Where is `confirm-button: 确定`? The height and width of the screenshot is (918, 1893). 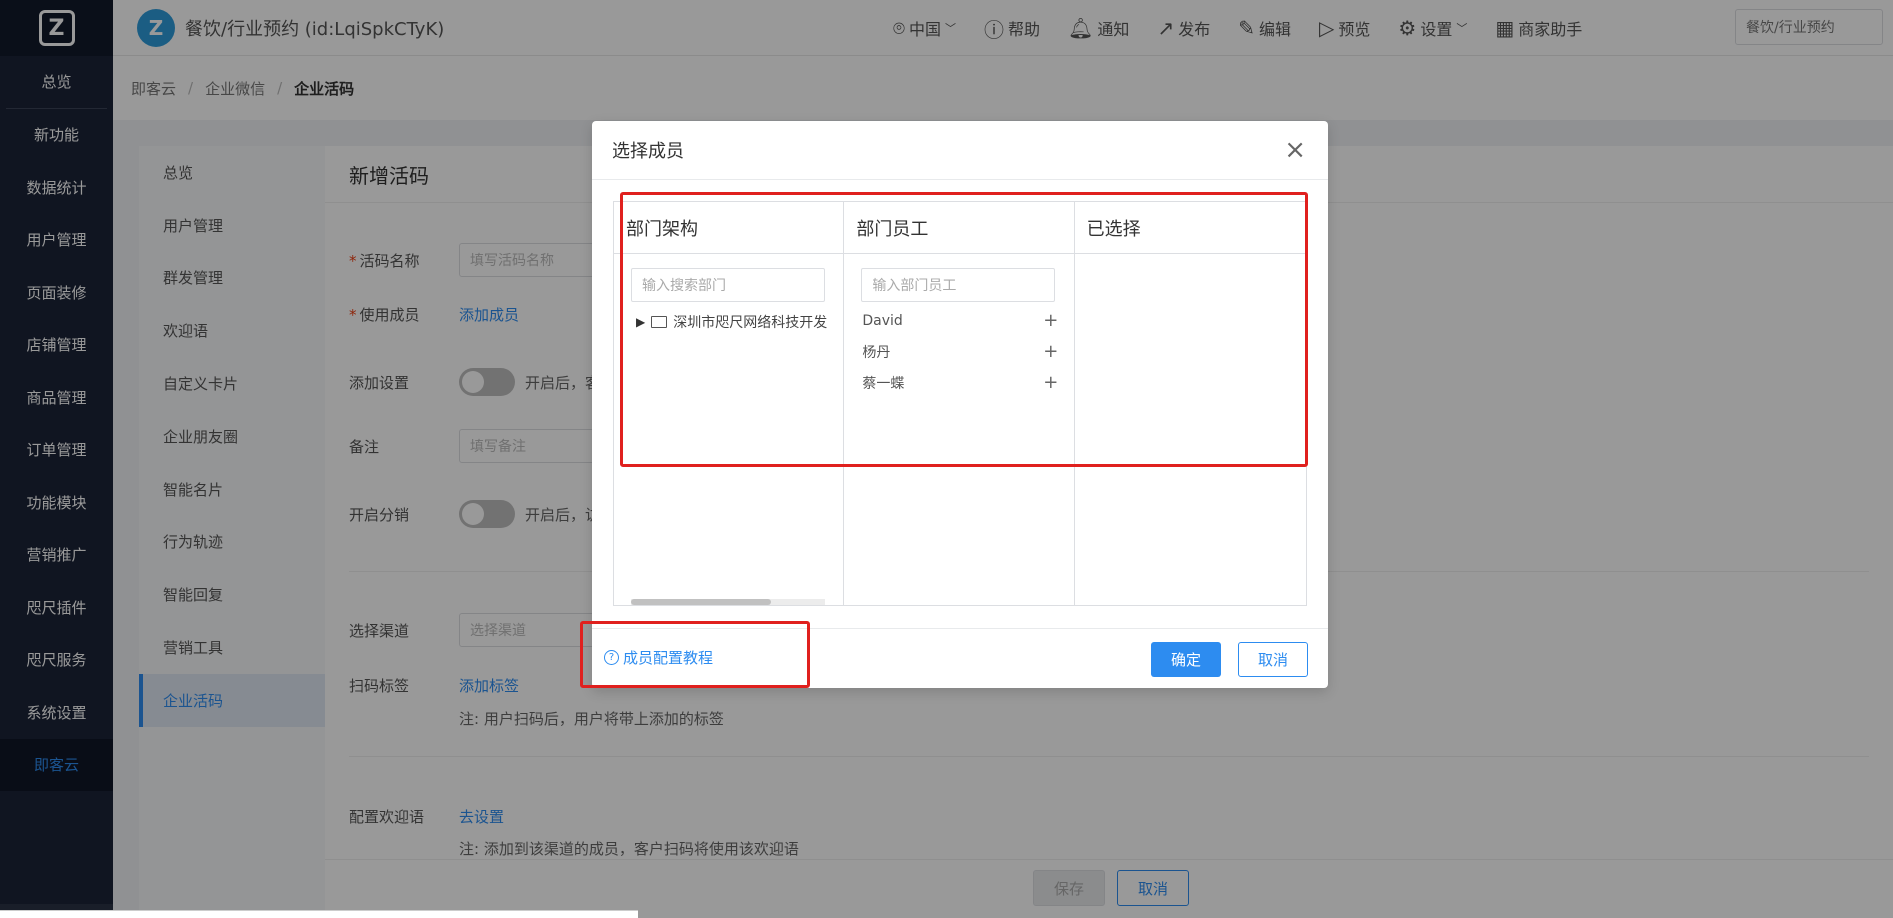 confirm-button: 确定 is located at coordinates (1186, 659).